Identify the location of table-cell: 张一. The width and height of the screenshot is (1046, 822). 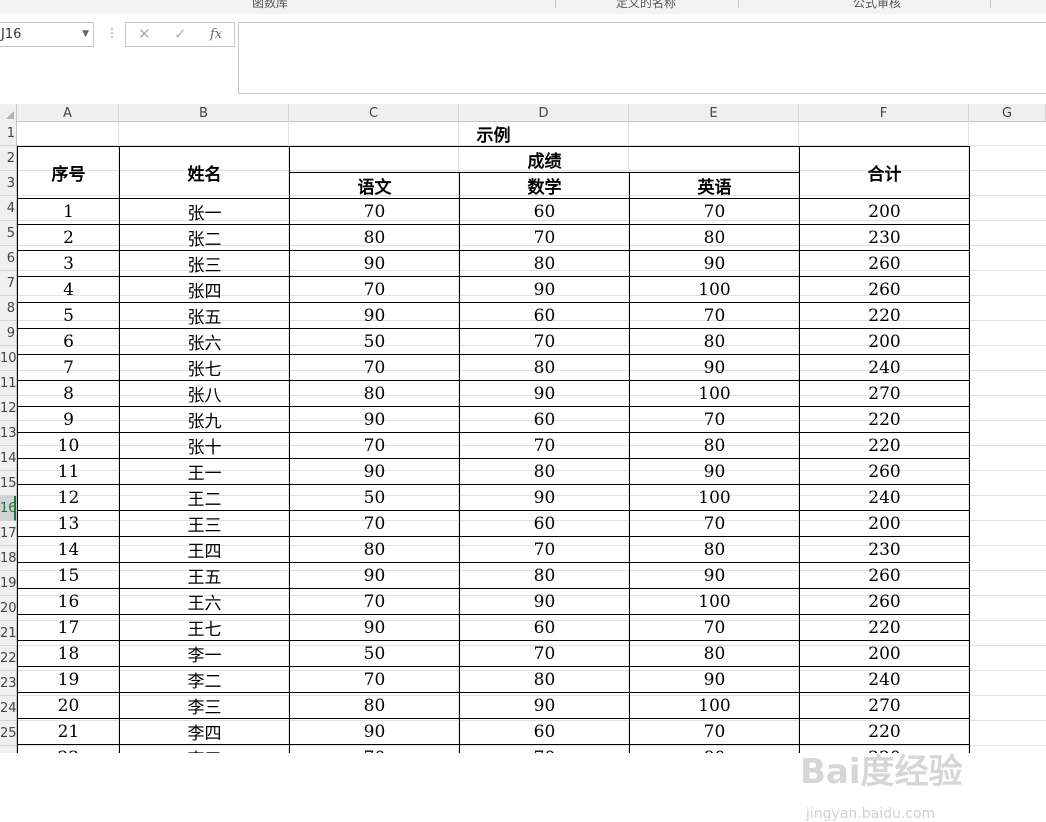
(204, 211).